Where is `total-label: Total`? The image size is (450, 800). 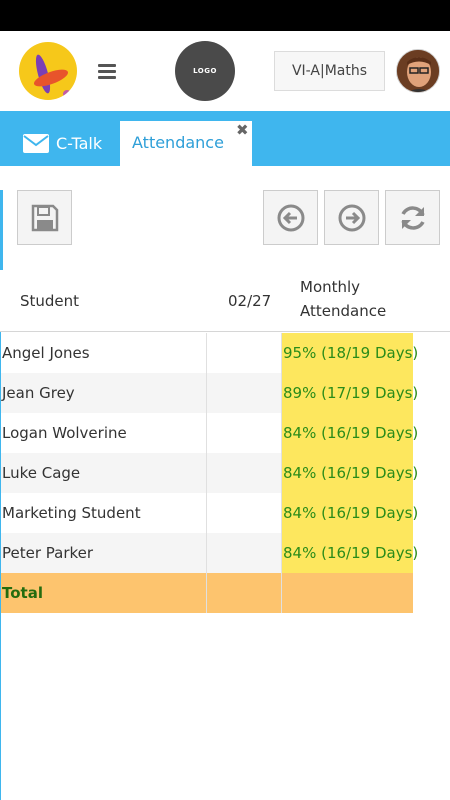 total-label: Total is located at coordinates (103, 593).